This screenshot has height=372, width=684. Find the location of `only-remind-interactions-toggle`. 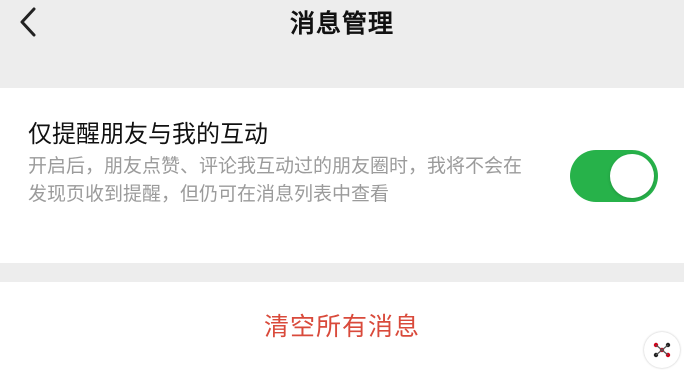

only-remind-interactions-toggle is located at coordinates (614, 176).